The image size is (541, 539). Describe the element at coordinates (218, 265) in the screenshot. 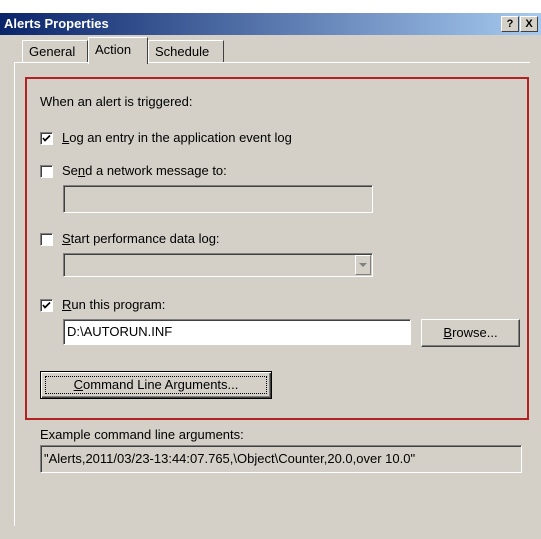

I see `performance-log-dropdown` at that location.